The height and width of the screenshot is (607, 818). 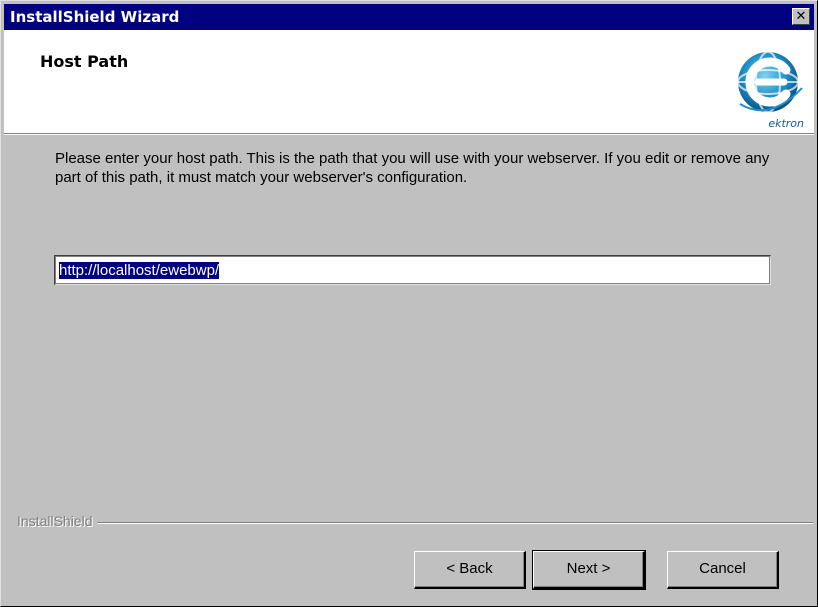 I want to click on close-icon: ✕, so click(x=801, y=16).